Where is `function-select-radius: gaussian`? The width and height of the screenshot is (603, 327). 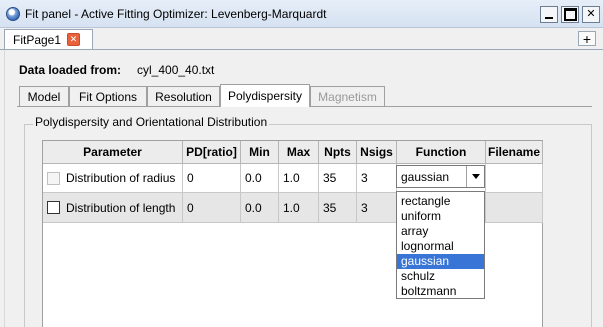
function-select-radius: gaussian is located at coordinates (440, 176).